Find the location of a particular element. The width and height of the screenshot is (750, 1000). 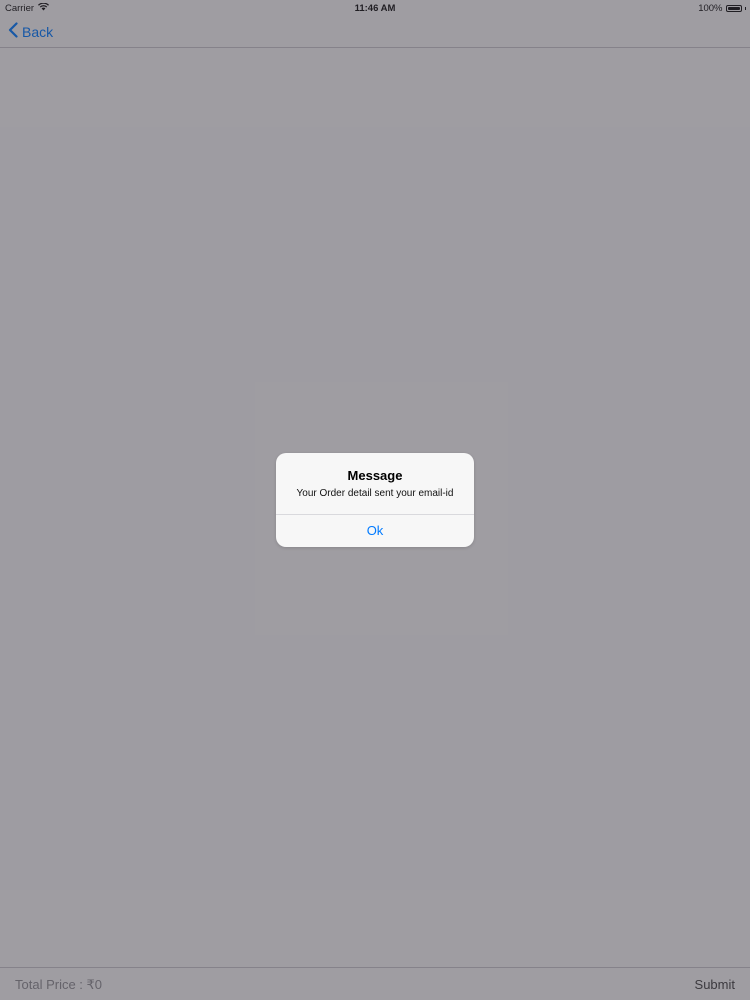

alert-title: Message is located at coordinates (375, 475).